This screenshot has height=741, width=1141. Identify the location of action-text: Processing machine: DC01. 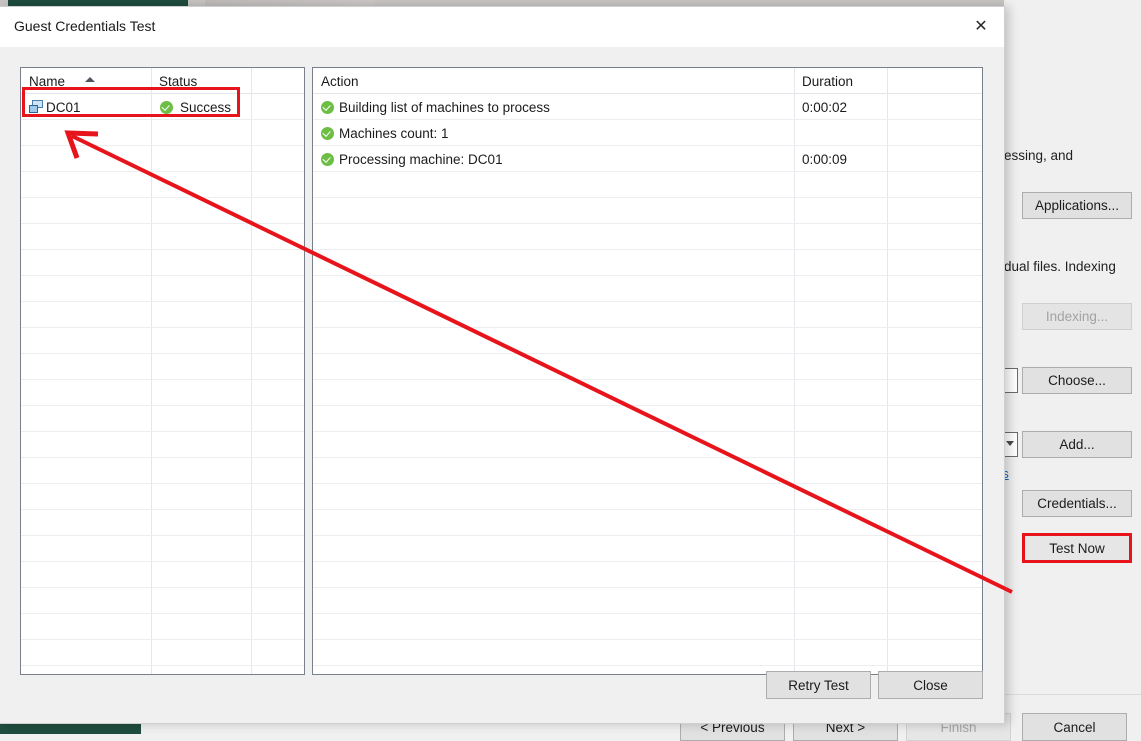
(421, 159).